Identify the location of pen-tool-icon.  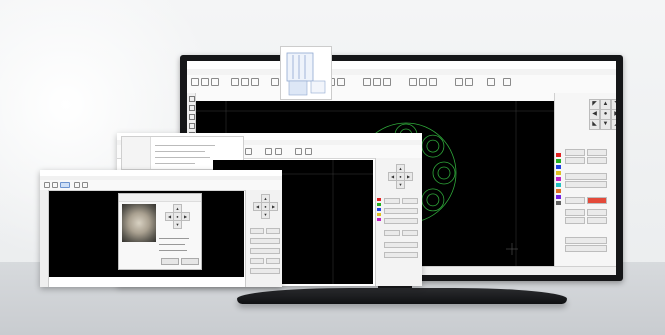
(192, 126).